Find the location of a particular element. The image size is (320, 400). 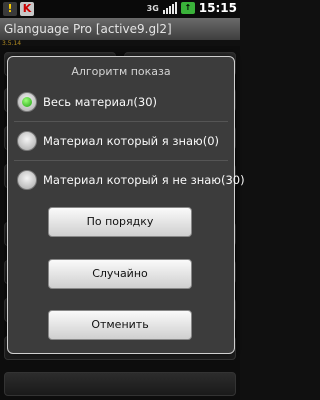

k-app-icon: K is located at coordinates (27, 9).